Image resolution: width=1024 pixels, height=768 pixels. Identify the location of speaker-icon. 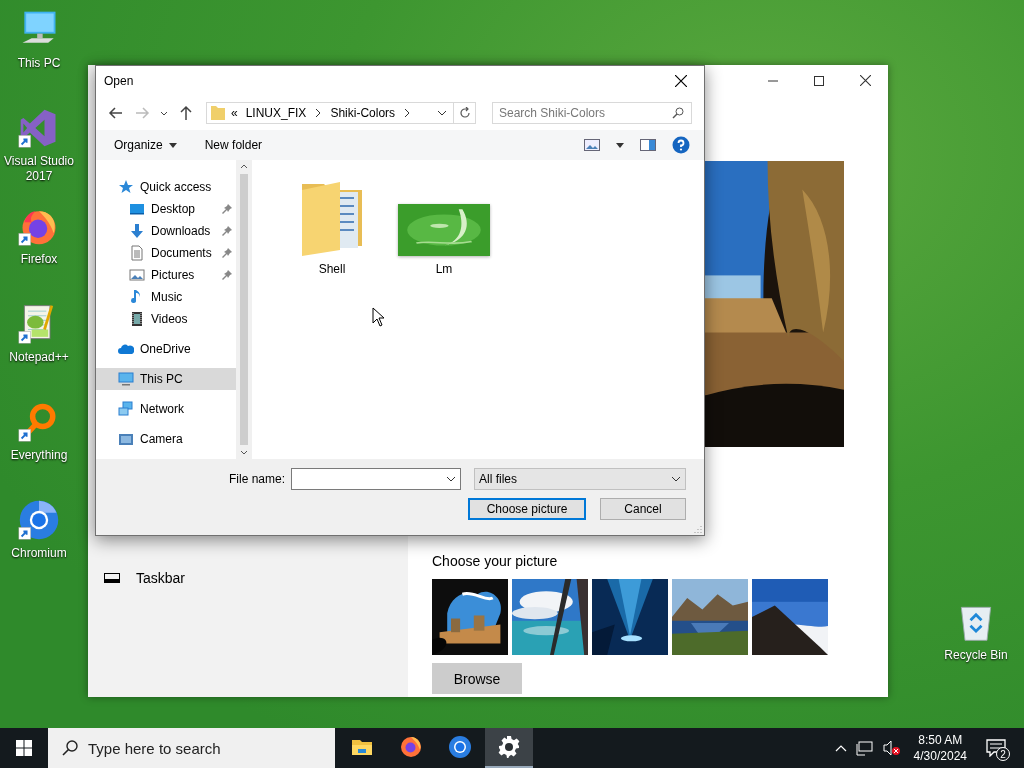
(891, 748).